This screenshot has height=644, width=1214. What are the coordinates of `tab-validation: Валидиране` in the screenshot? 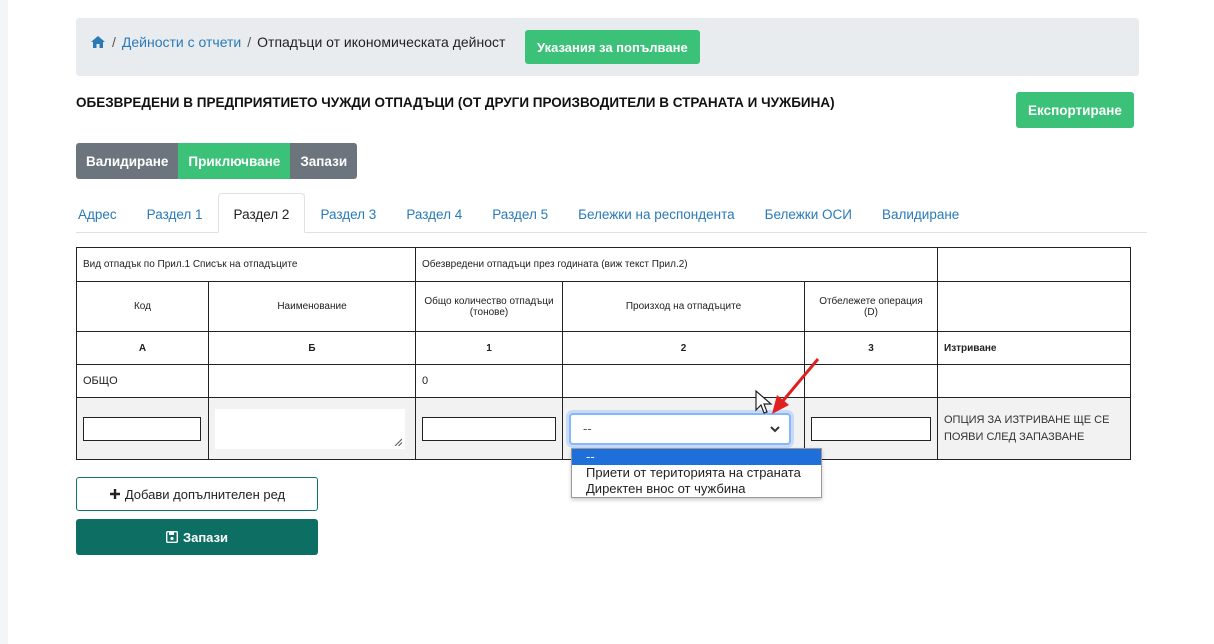 It's located at (920, 217).